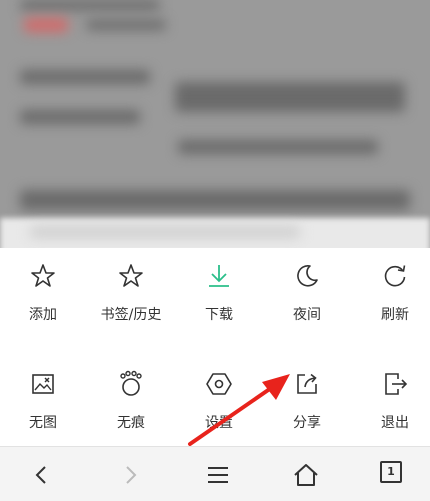  What do you see at coordinates (395, 276) in the screenshot?
I see `refresh-icon` at bounding box center [395, 276].